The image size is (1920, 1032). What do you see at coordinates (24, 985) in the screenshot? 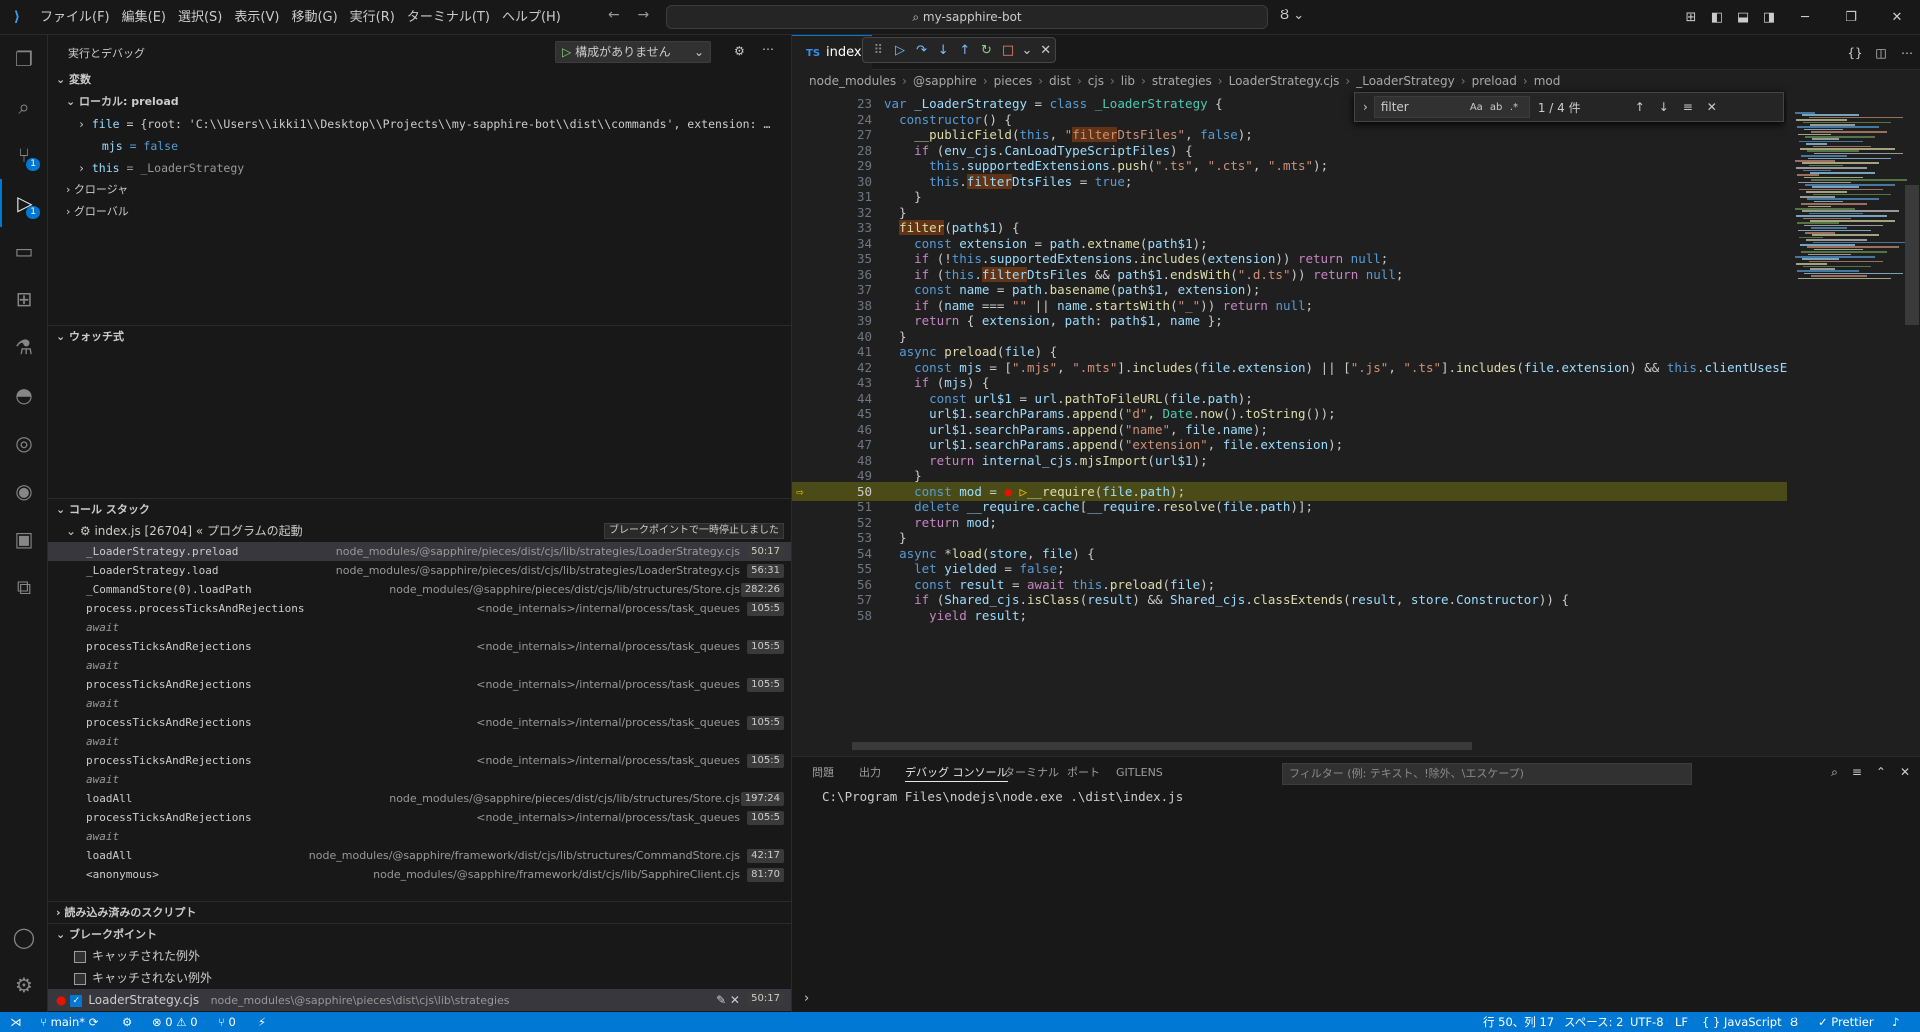
I see `manage-gear-icon: ⚙` at bounding box center [24, 985].